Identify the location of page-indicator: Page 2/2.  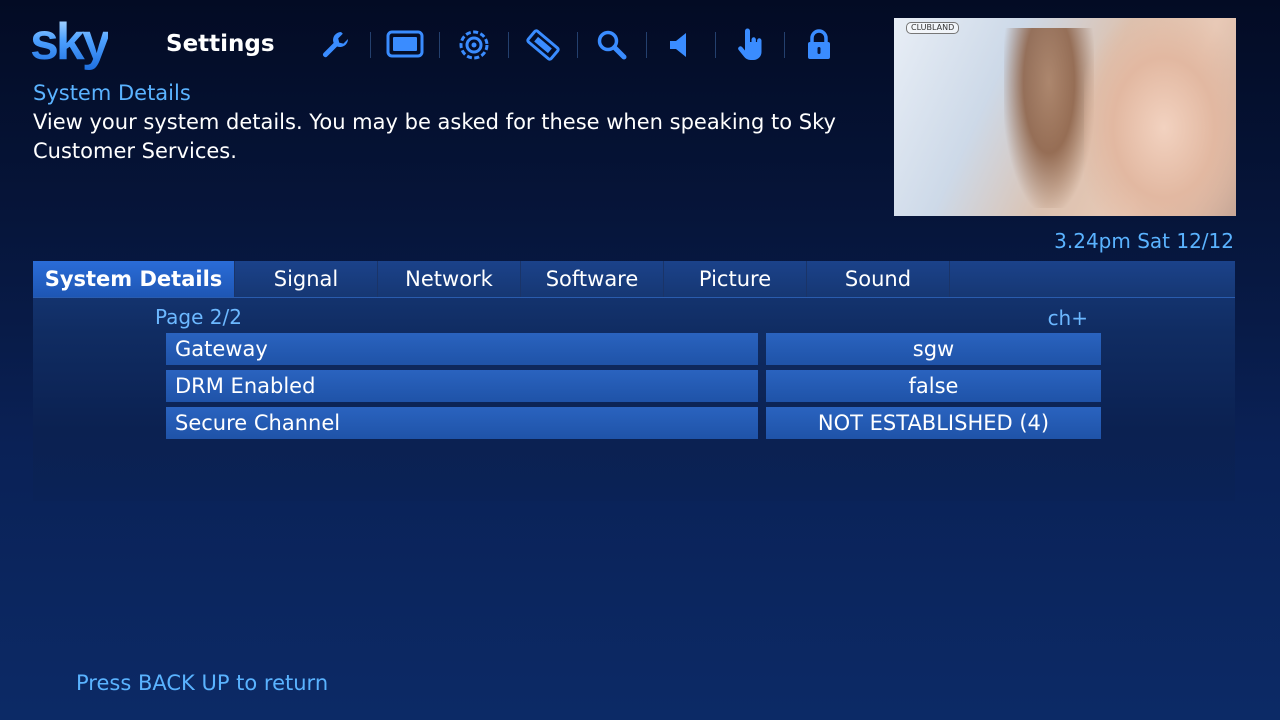
(198, 317).